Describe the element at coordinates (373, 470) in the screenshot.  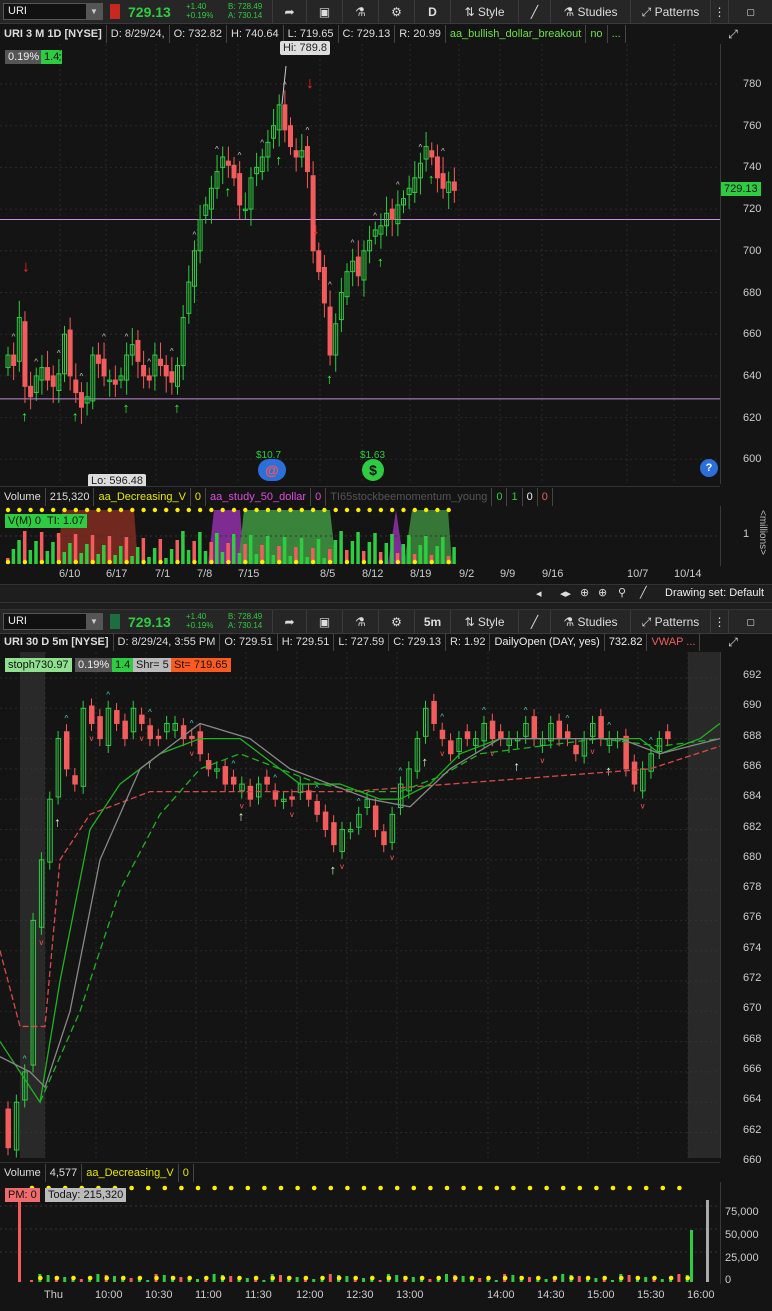
I see `earnings-icon: $` at that location.